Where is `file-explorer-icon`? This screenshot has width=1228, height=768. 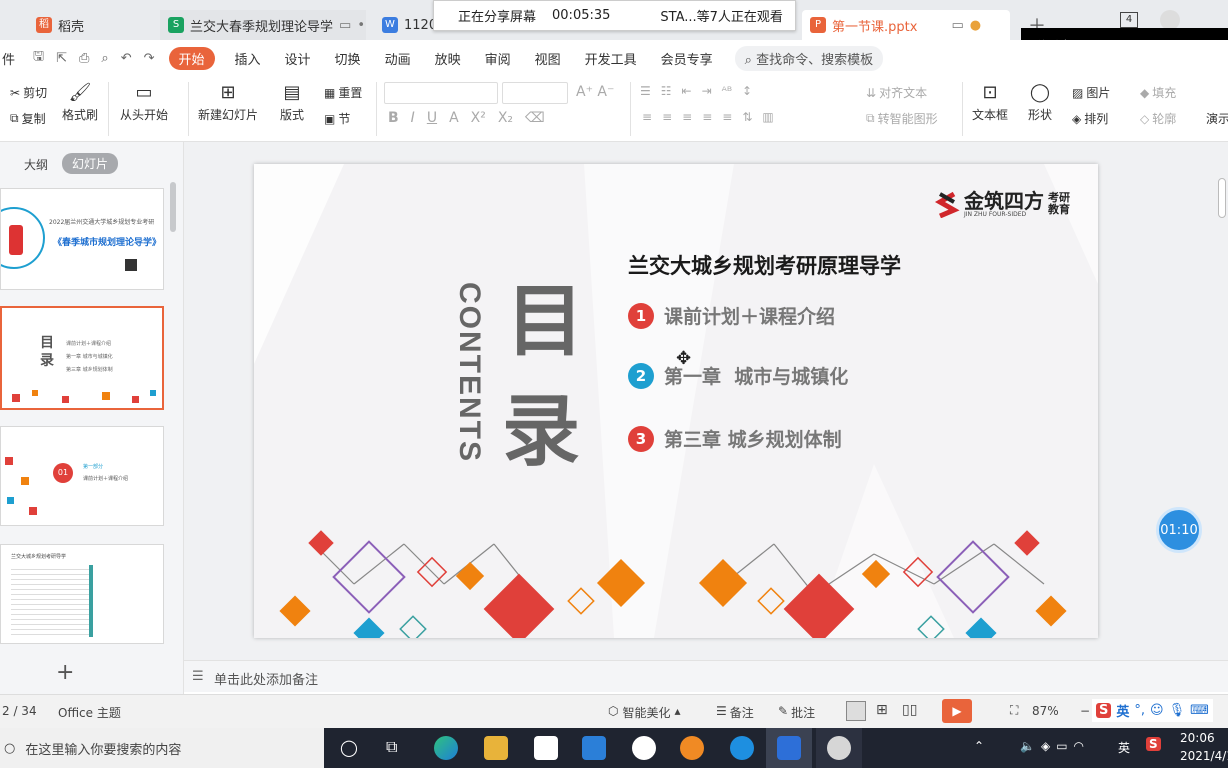
file-explorer-icon is located at coordinates (496, 748).